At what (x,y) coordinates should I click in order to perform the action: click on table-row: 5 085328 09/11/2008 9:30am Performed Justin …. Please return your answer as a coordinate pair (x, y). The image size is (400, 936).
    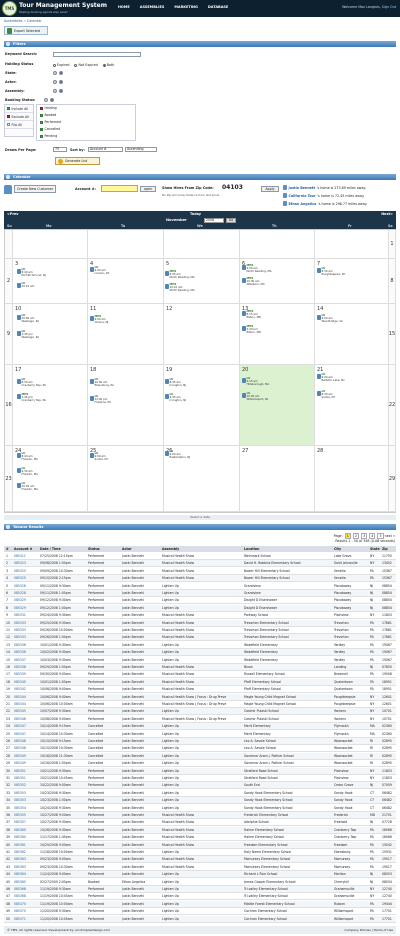
    Looking at the image, I should click on (200, 586).